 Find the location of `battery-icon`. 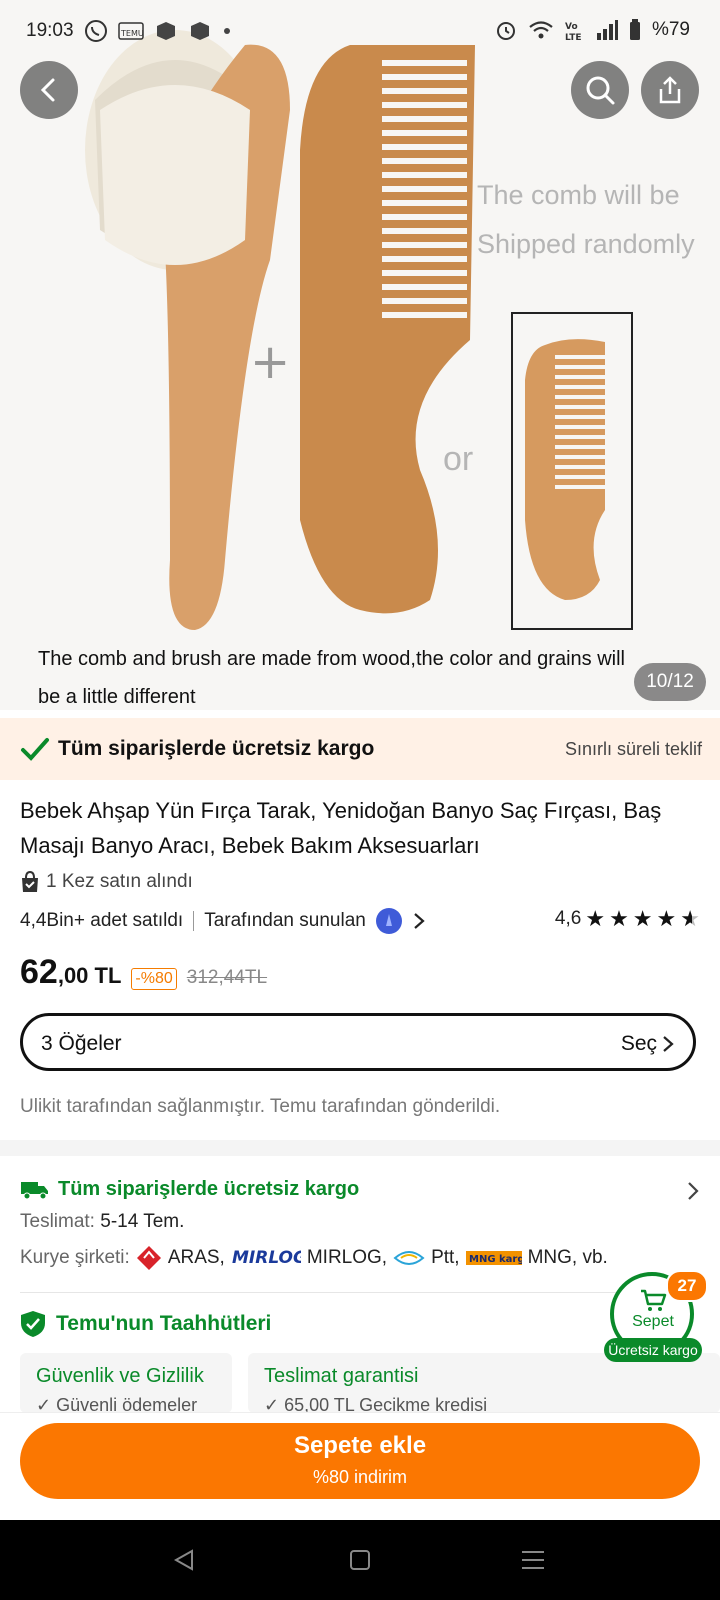

battery-icon is located at coordinates (634, 29).